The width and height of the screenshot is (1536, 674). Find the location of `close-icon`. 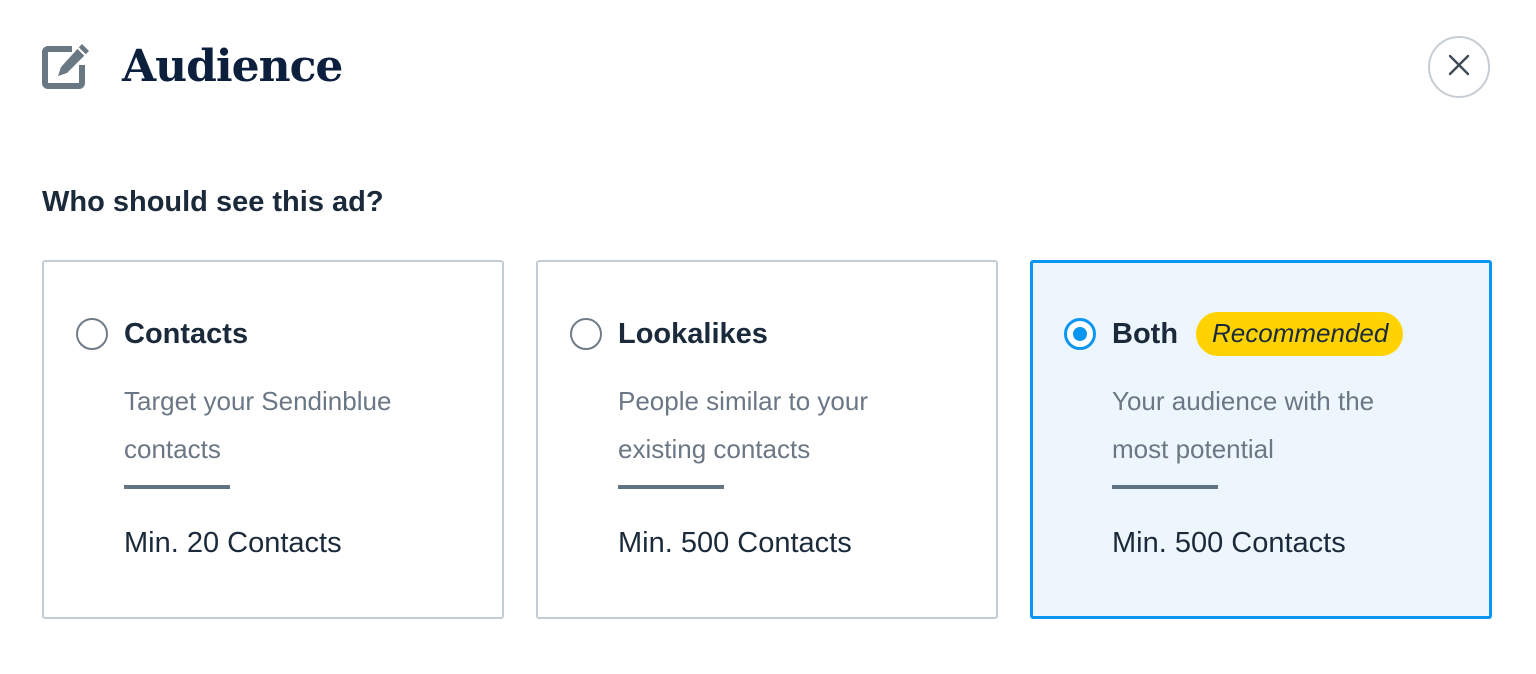

close-icon is located at coordinates (1459, 67).